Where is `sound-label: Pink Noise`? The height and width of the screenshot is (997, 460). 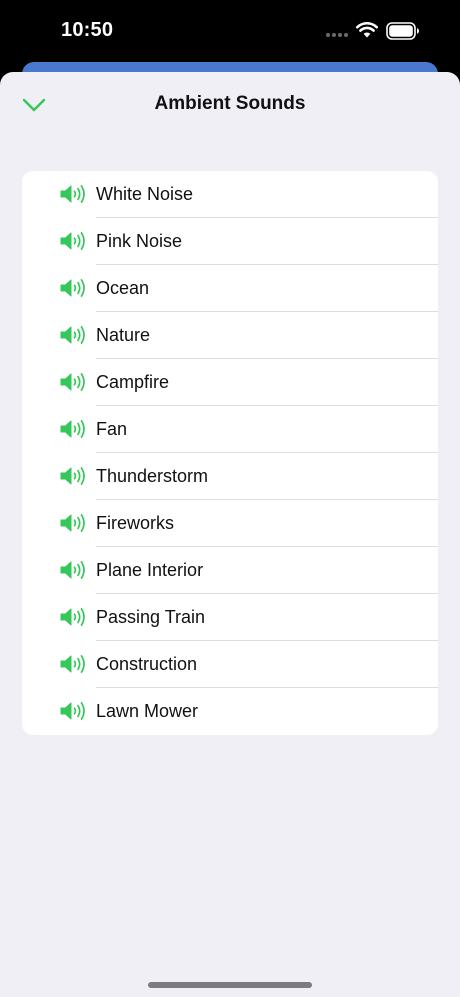 sound-label: Pink Noise is located at coordinates (139, 241).